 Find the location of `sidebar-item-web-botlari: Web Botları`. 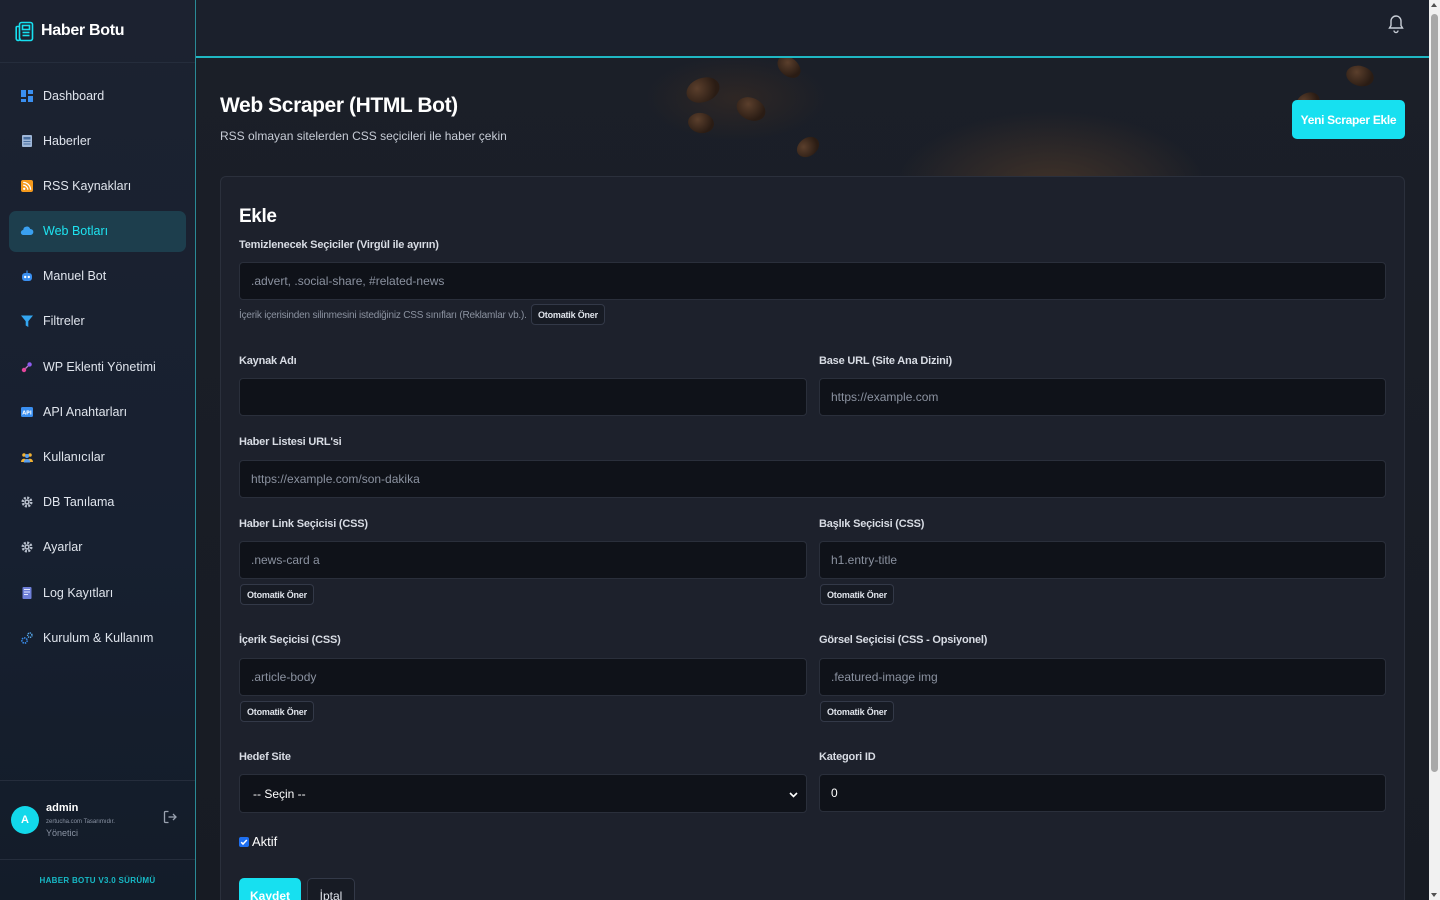

sidebar-item-web-botlari: Web Botları is located at coordinates (97, 231).